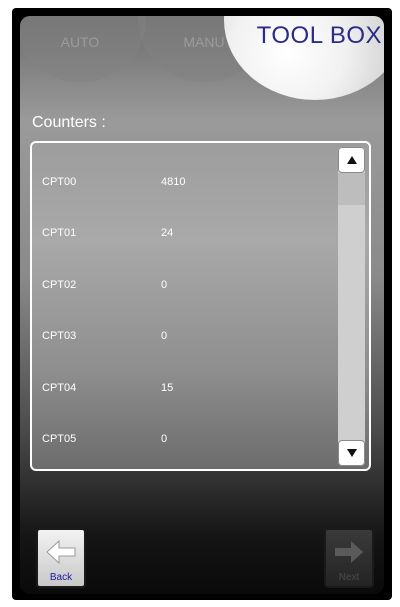  Describe the element at coordinates (187, 235) in the screenshot. I see `list-item: CPT01 24` at that location.